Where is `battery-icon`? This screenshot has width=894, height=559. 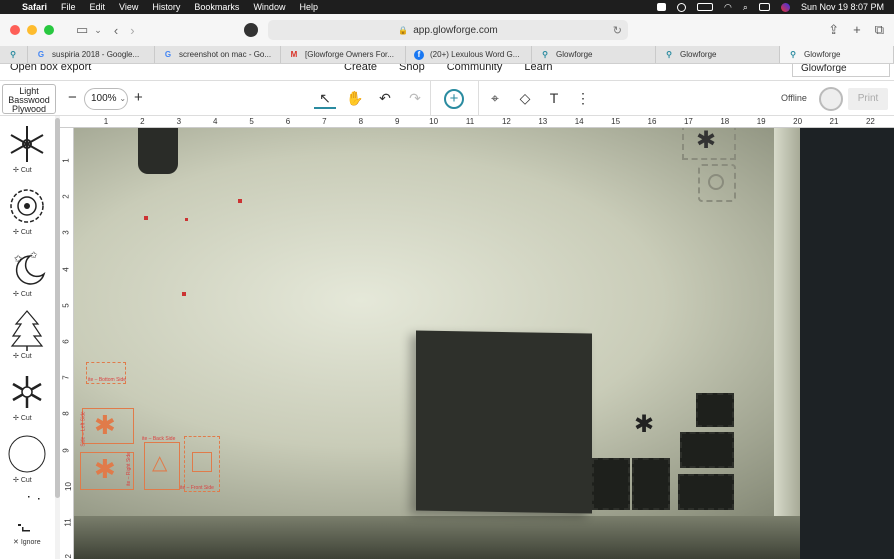
battery-icon is located at coordinates (705, 7).